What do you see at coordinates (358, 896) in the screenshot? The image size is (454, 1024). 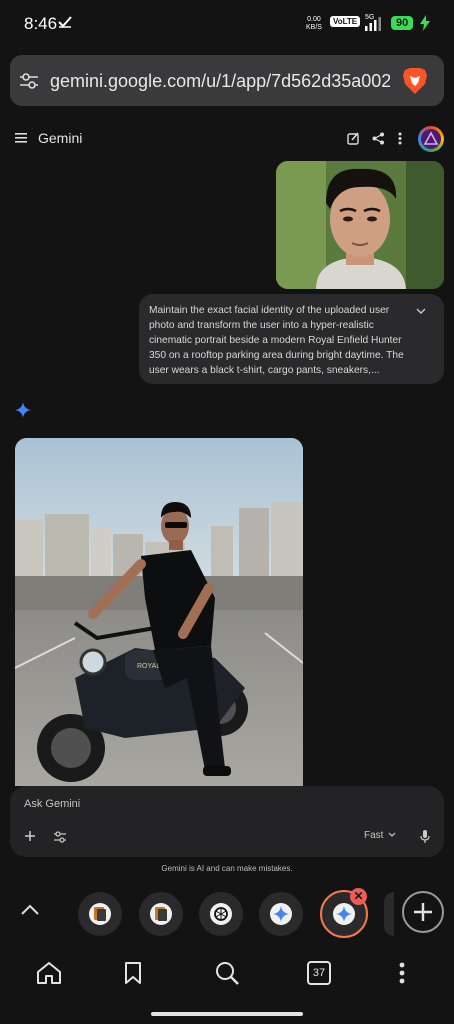 I see `close-icon: ✕` at bounding box center [358, 896].